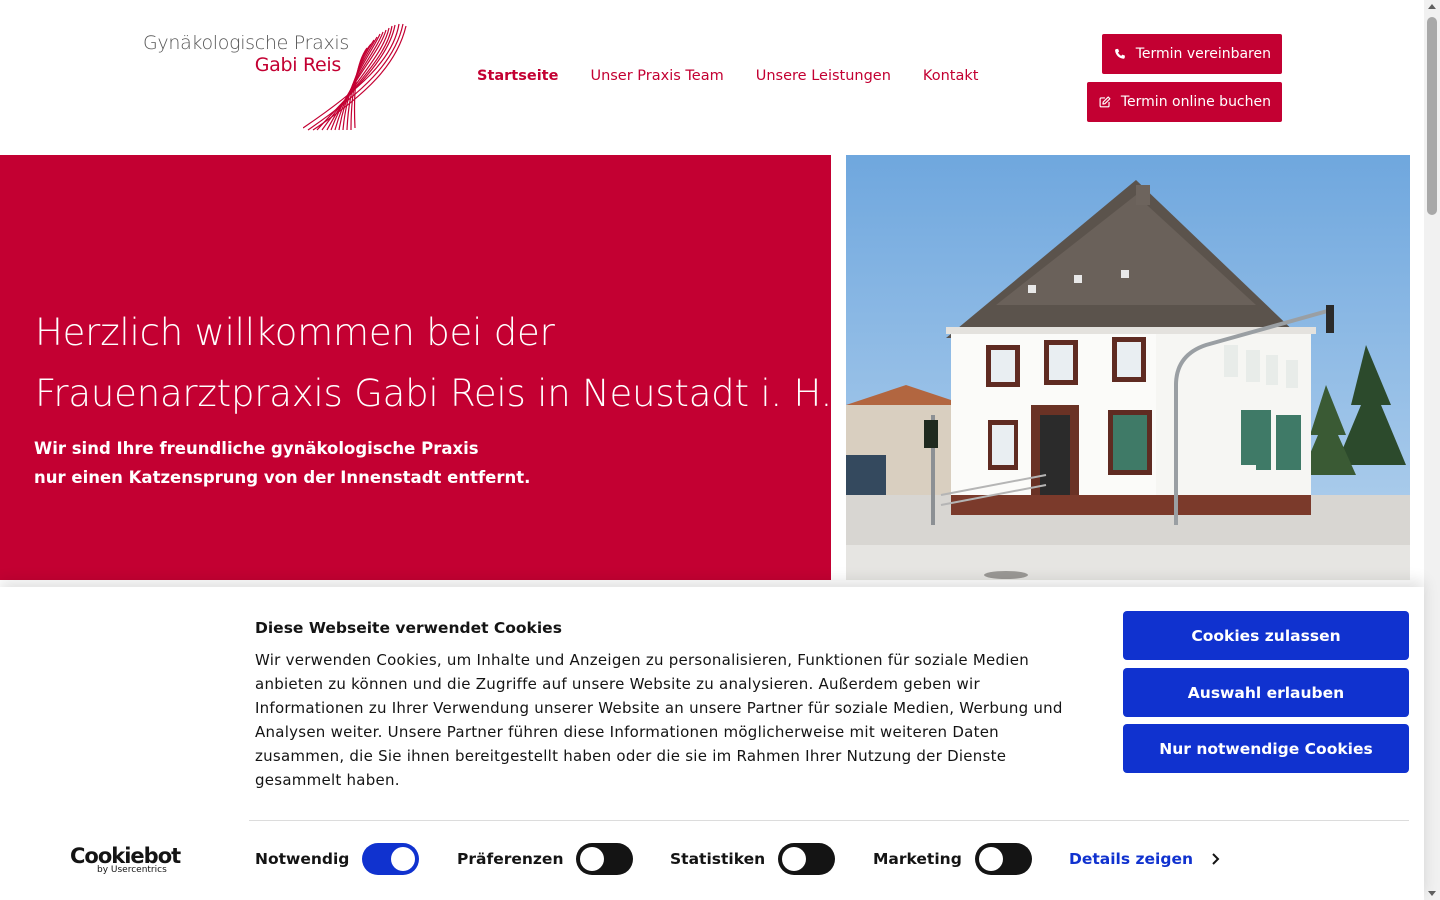 The height and width of the screenshot is (900, 1440). I want to click on details-zeigen-label: Details zeigen, so click(1131, 859).